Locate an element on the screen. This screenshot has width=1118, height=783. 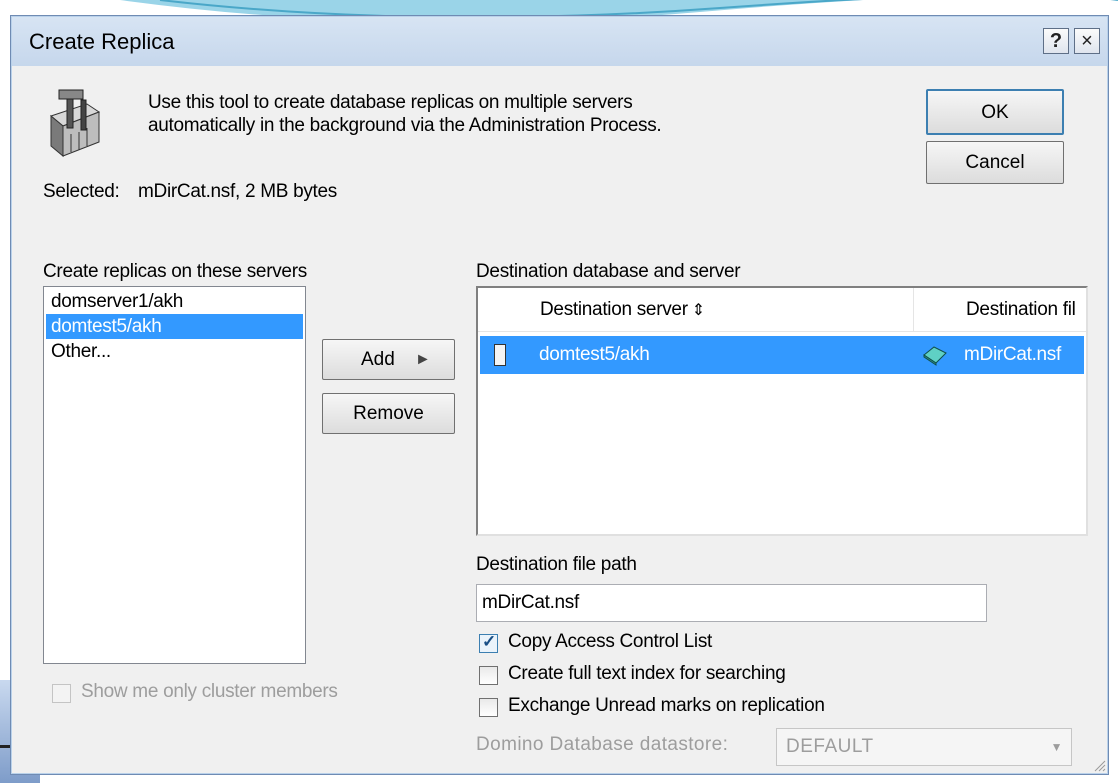
server-item-domtest5: domtest5/akh is located at coordinates (174, 326).